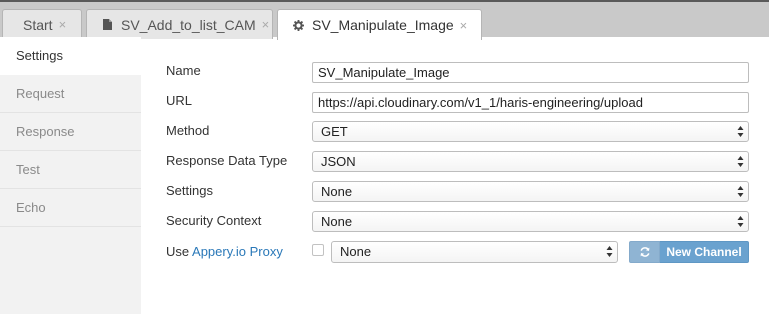  What do you see at coordinates (70, 132) in the screenshot?
I see `sidebar-item-response: Response` at bounding box center [70, 132].